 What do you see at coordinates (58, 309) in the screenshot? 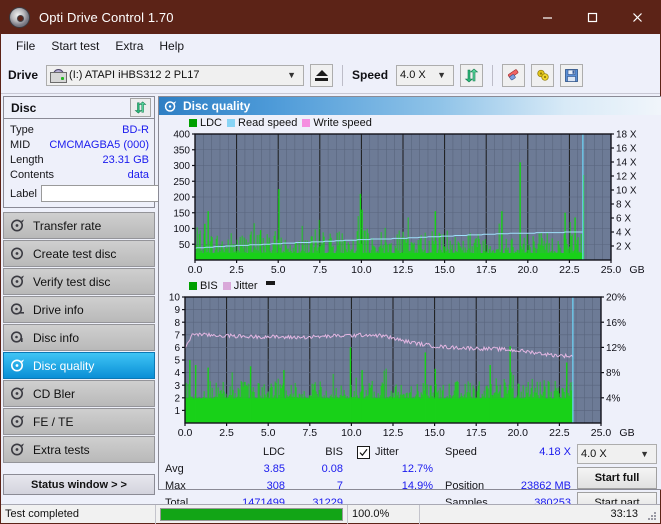
I see `sidebar-label-drive-info: Drive info` at bounding box center [58, 309].